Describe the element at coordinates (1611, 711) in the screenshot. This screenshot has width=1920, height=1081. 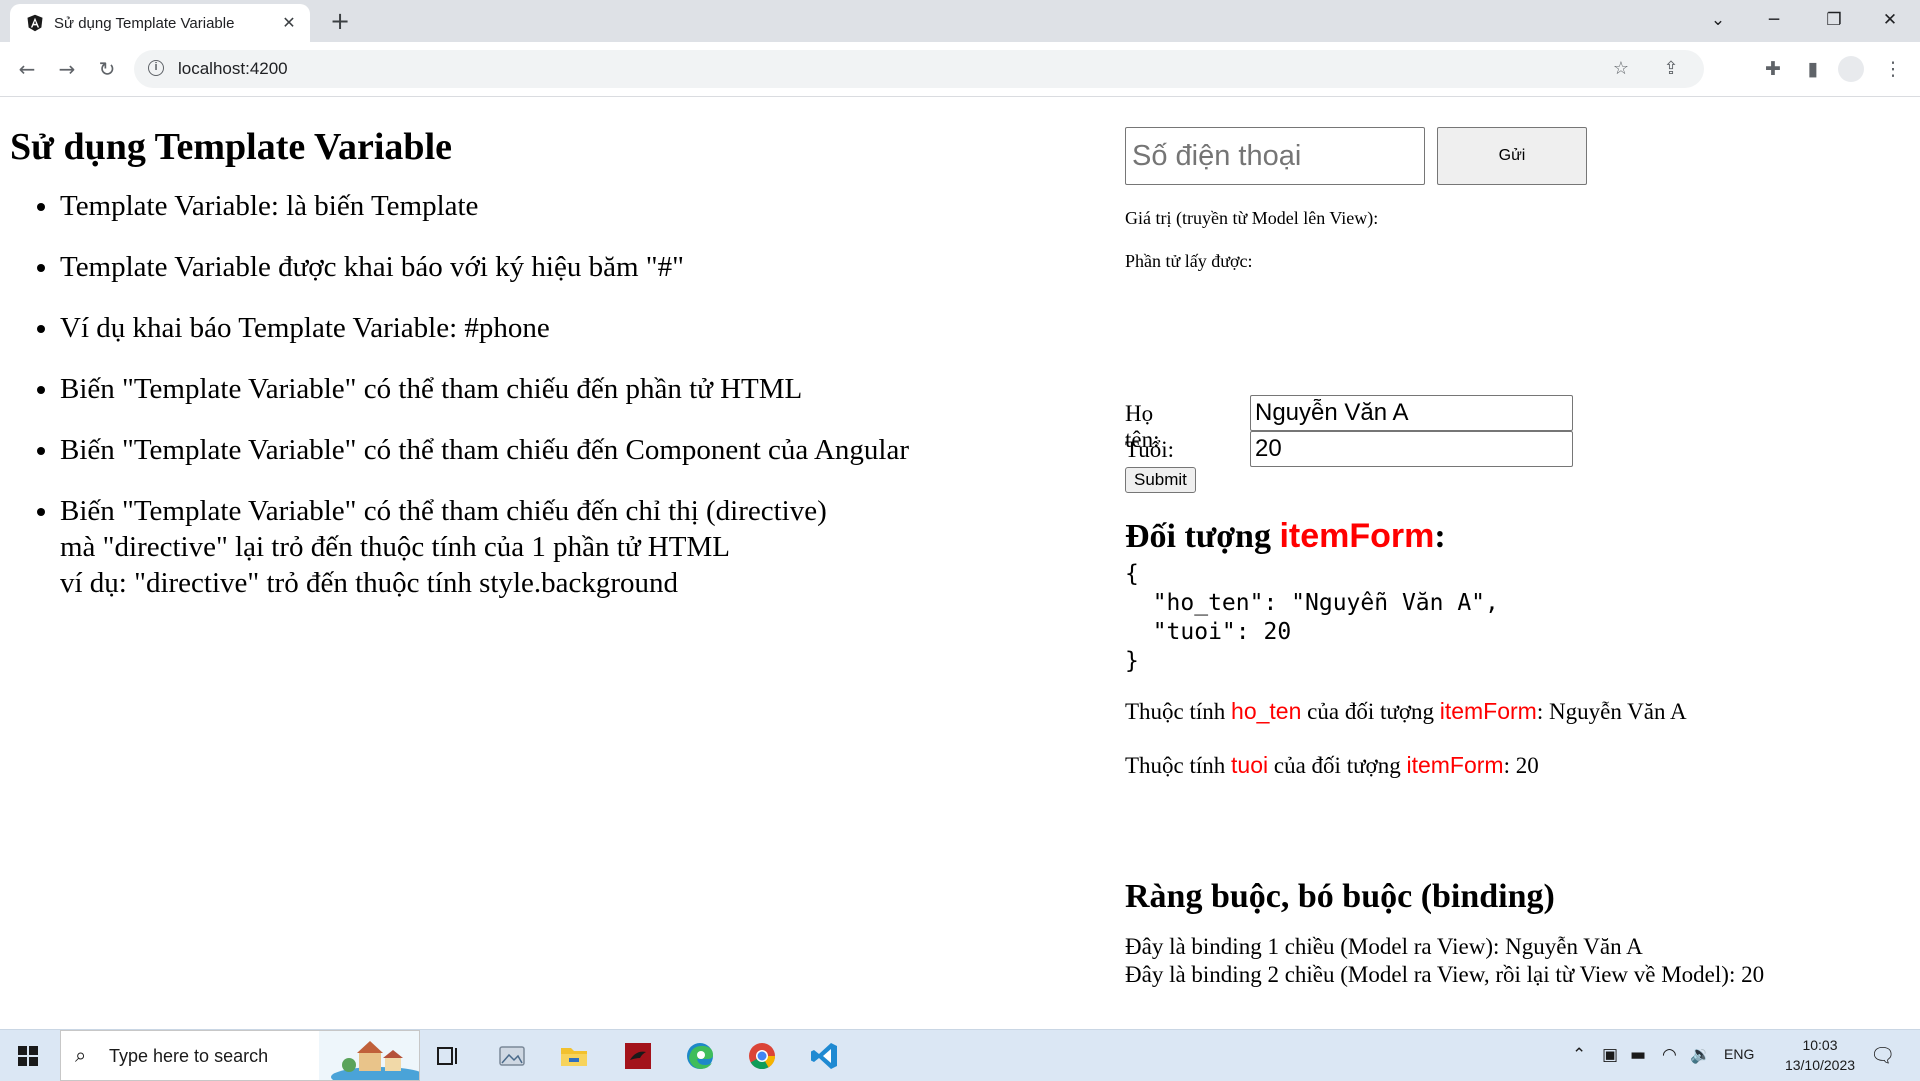
I see `prop-value: : Nguyễn Văn A` at that location.